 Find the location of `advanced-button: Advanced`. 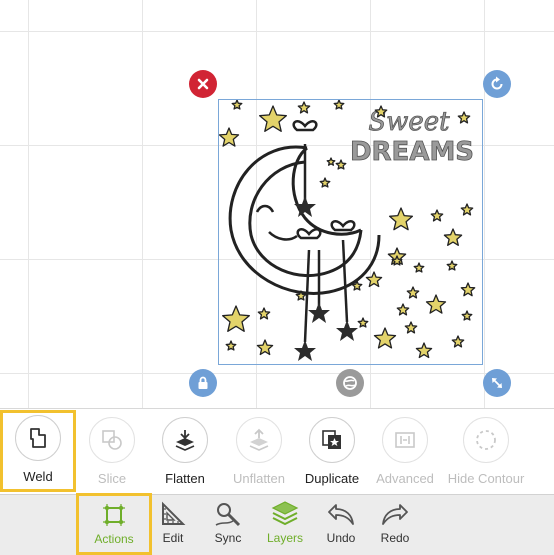

advanced-button: Advanced is located at coordinates (405, 453).